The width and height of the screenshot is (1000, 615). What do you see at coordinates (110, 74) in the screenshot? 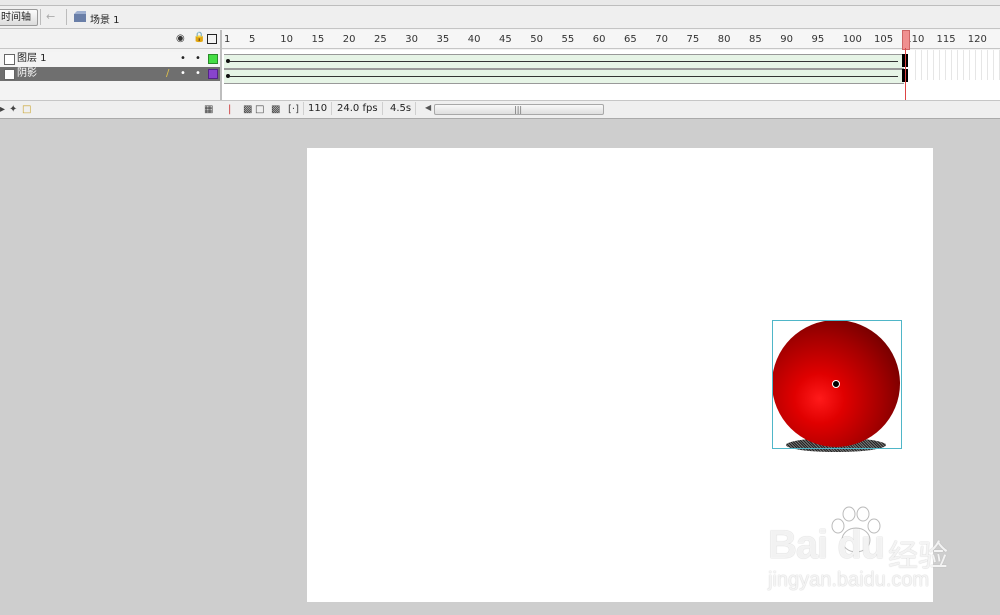
I see `layer-row-shadow: 阴影 / • •` at bounding box center [110, 74].